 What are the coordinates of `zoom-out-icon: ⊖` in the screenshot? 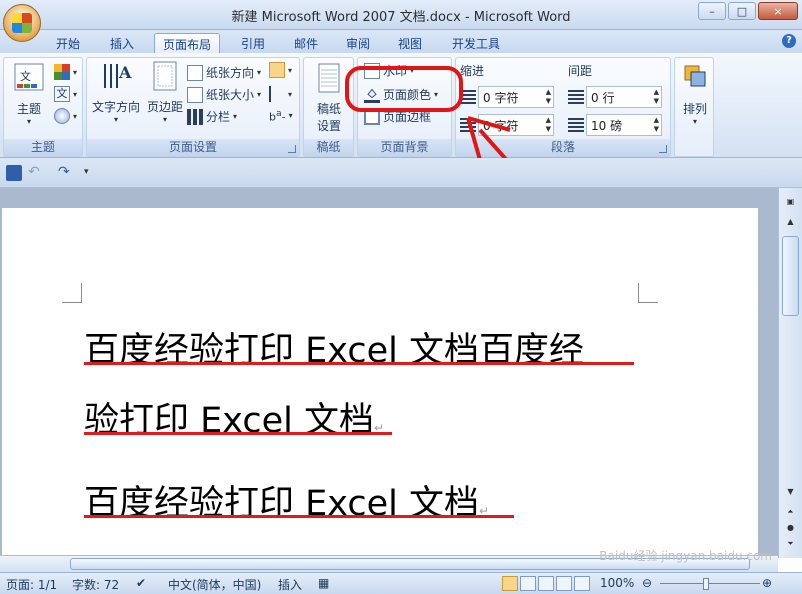 It's located at (647, 583).